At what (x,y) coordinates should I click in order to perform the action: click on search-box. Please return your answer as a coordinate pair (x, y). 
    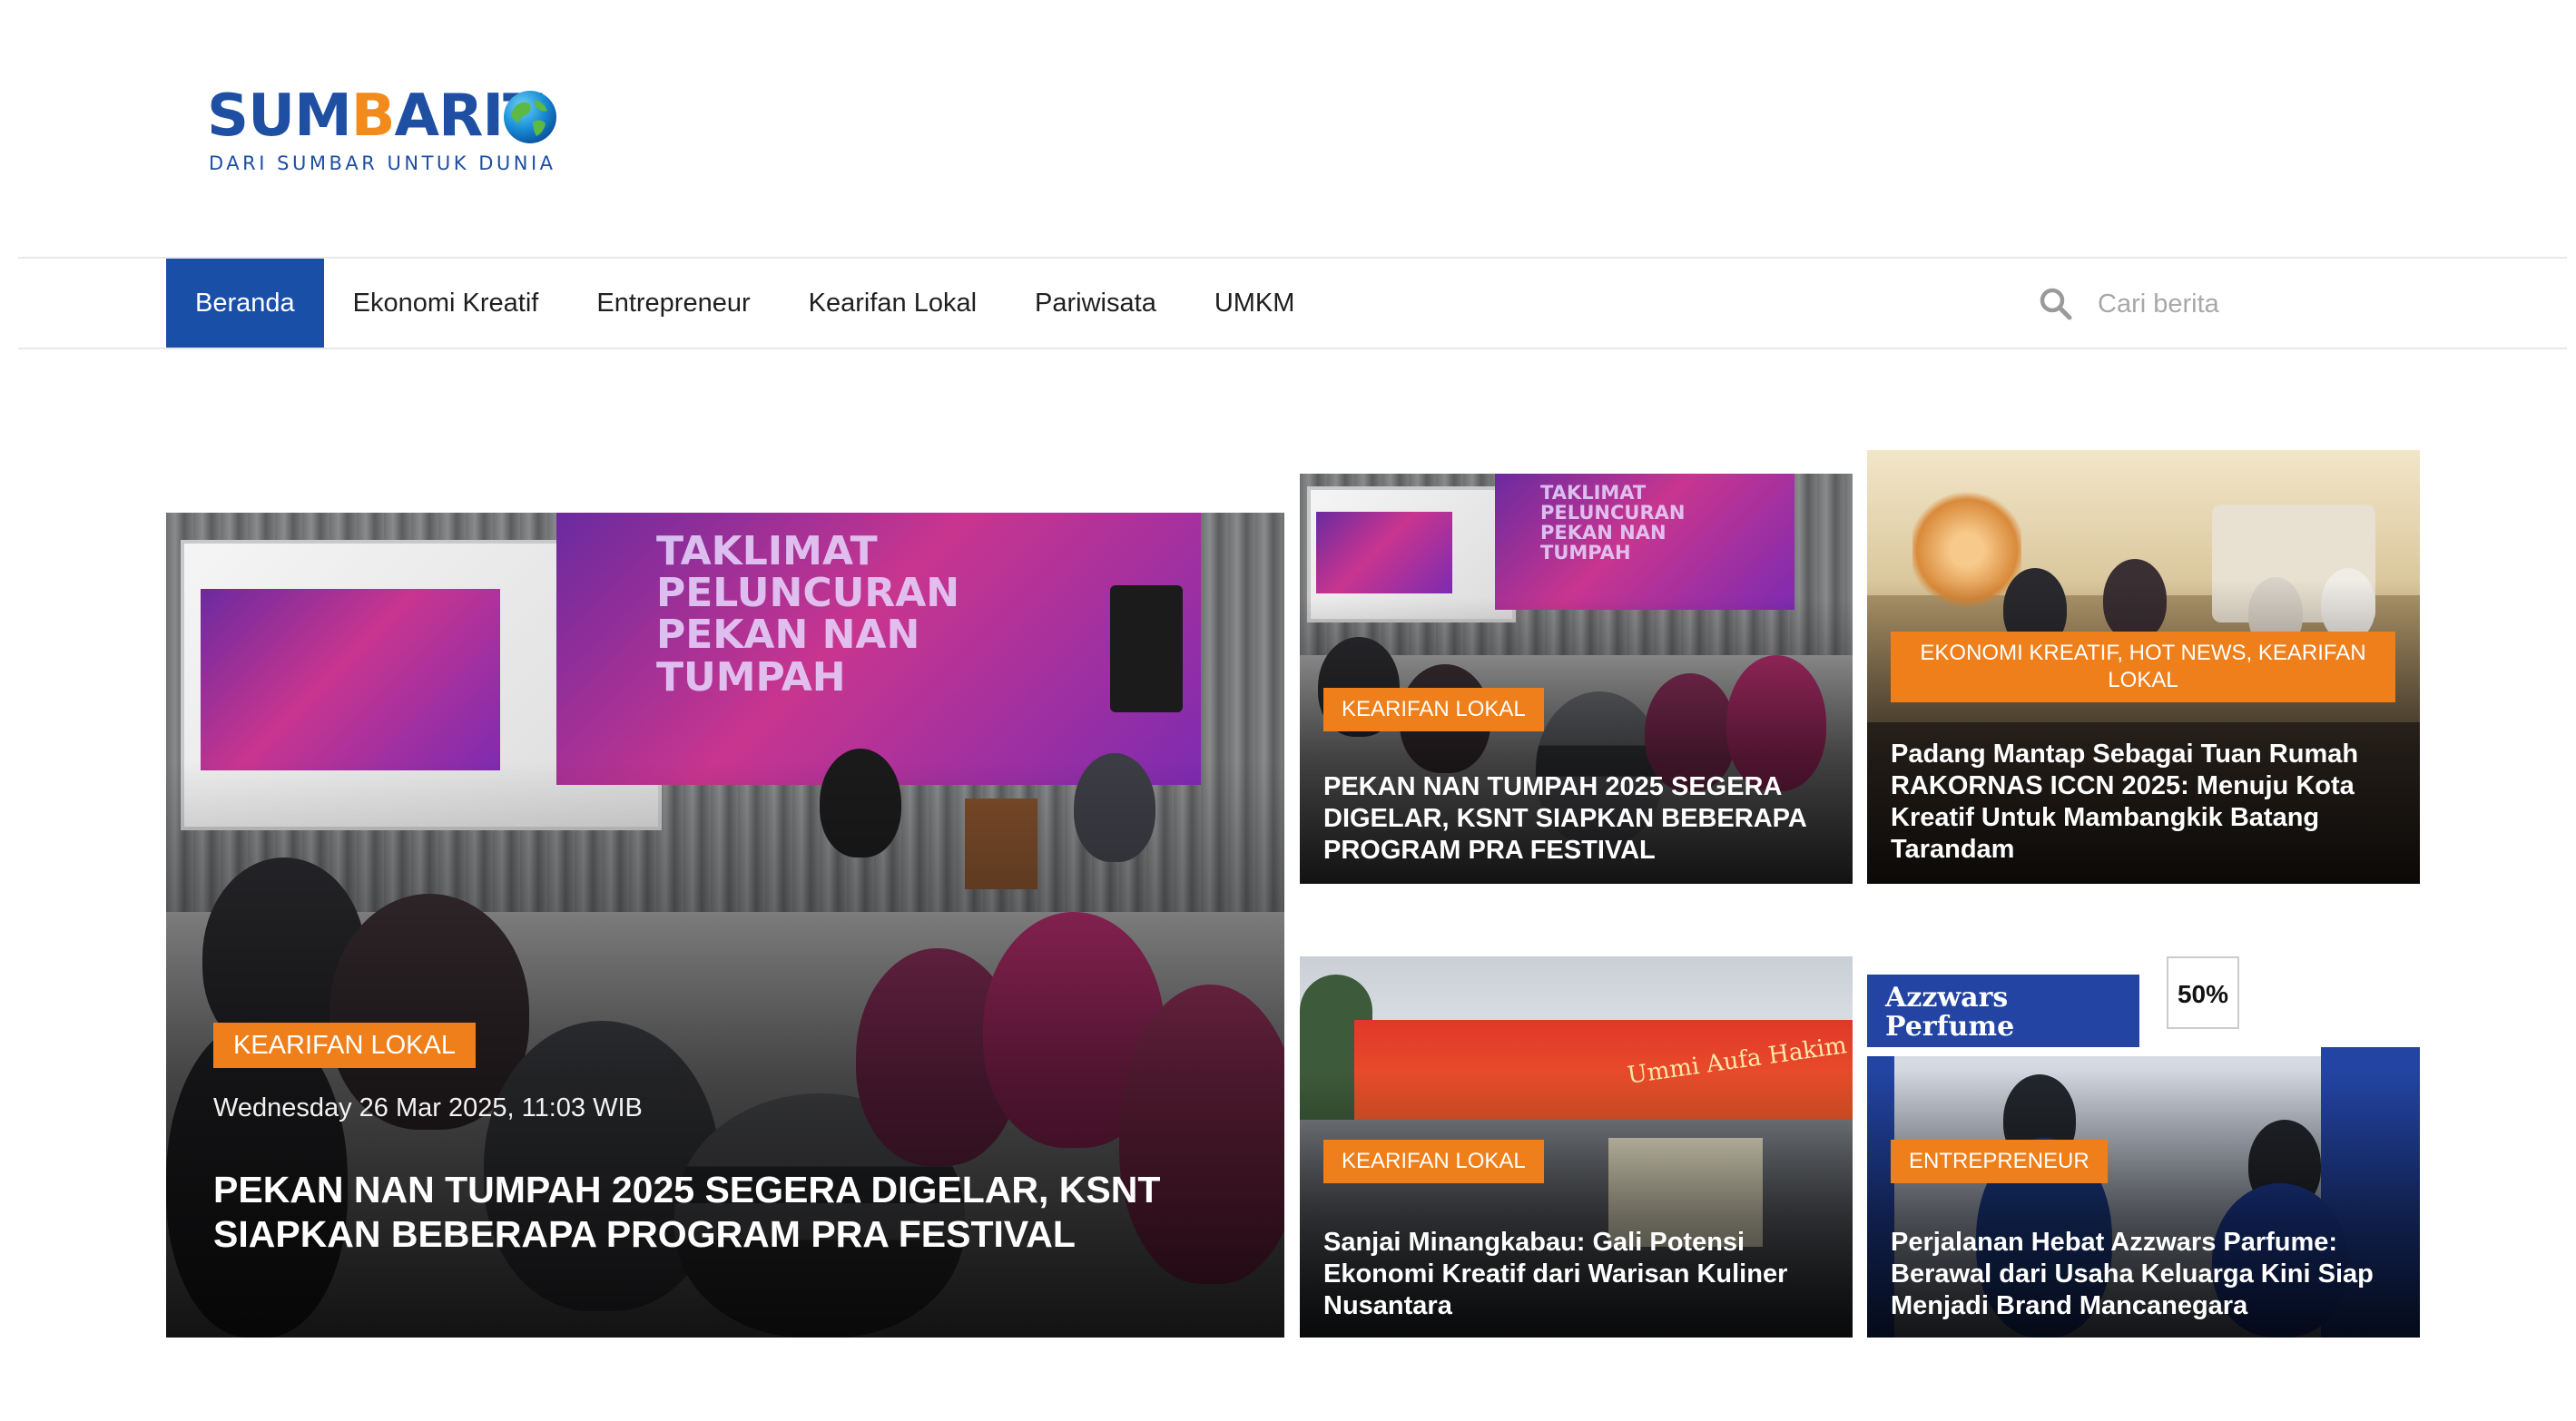
    Looking at the image, I should click on (2265, 304).